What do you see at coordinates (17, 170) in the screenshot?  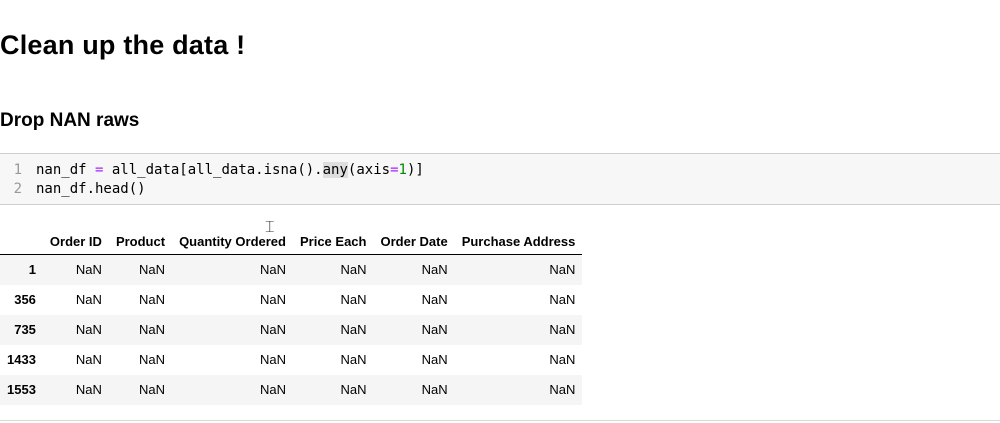 I see `line-number: 1` at bounding box center [17, 170].